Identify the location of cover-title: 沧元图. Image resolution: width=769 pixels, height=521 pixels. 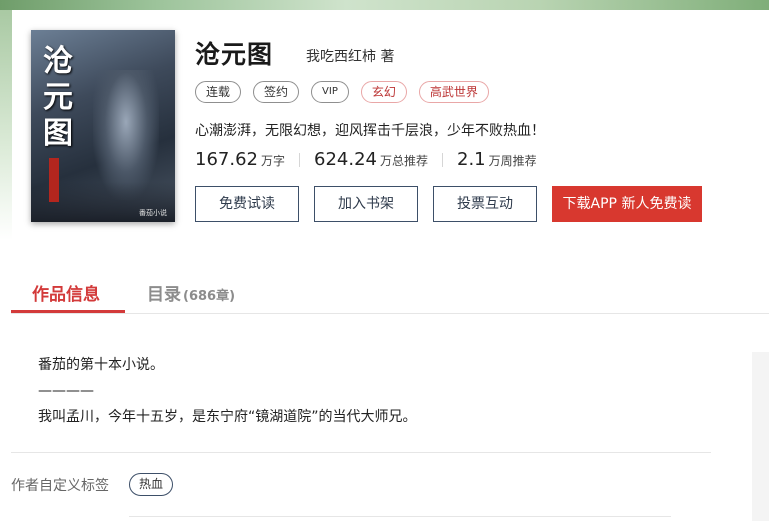
(58, 97).